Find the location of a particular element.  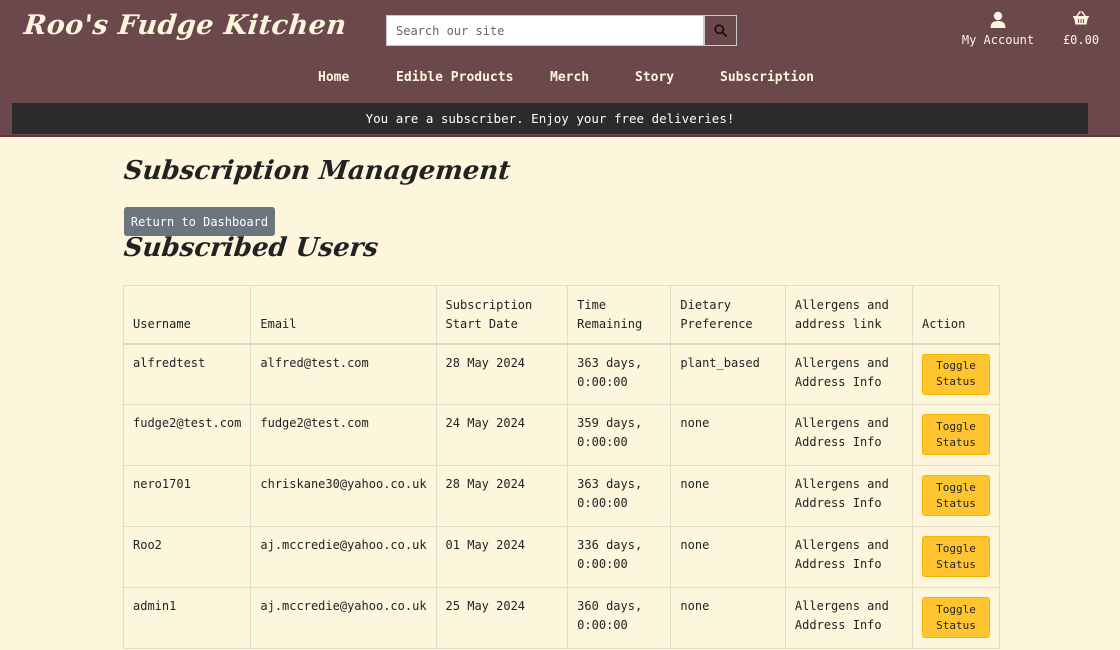

search-button is located at coordinates (720, 30).